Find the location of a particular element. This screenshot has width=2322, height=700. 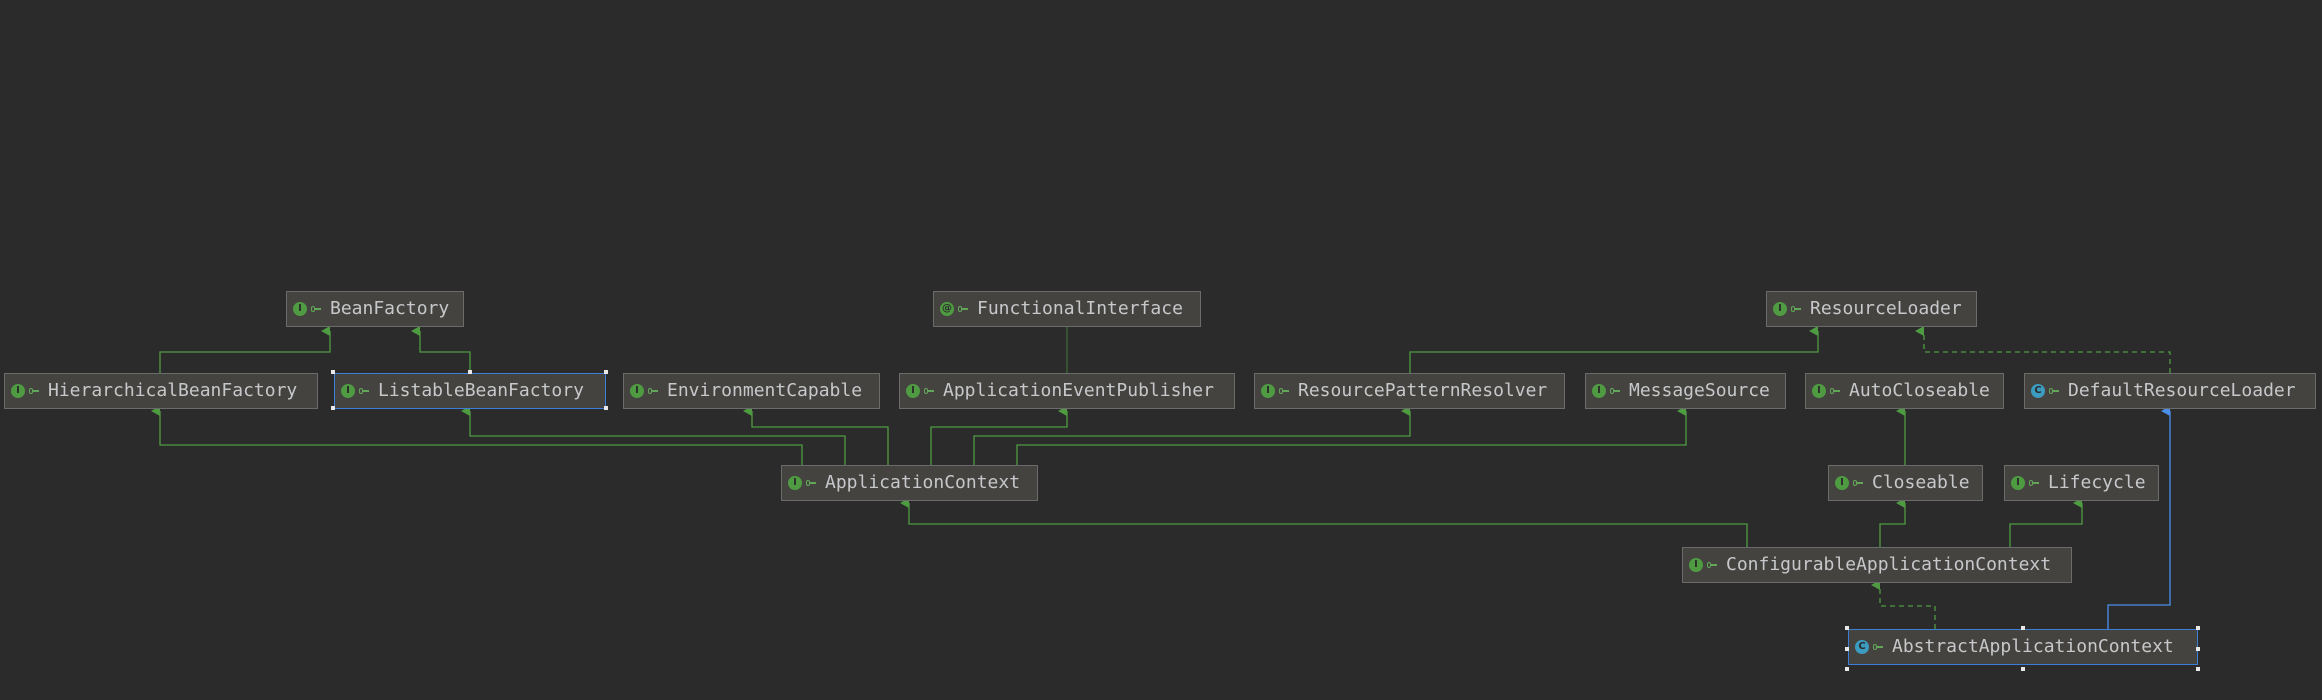

node-label: Closeable is located at coordinates (1921, 482).